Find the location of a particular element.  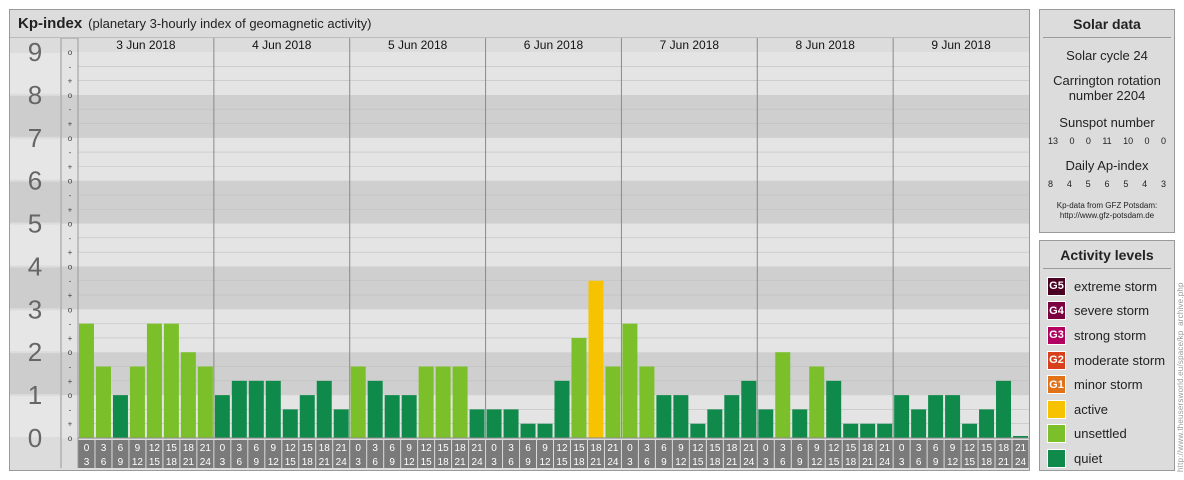

legend-item: G1 minor storm is located at coordinates (1107, 384).